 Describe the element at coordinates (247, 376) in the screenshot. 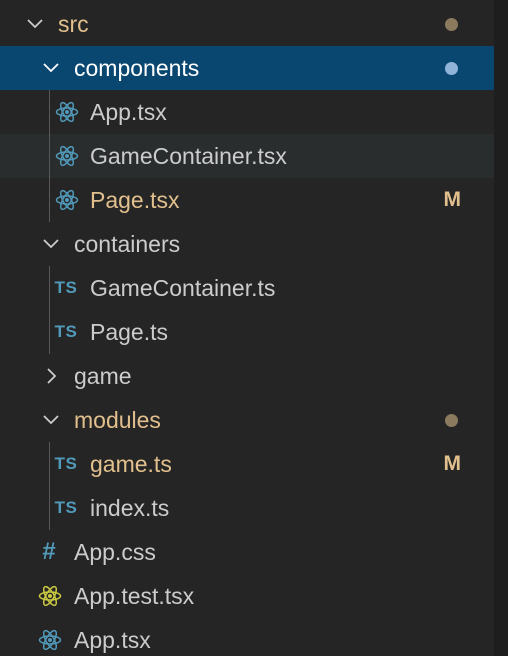

I see `tree-folder-game: game` at that location.